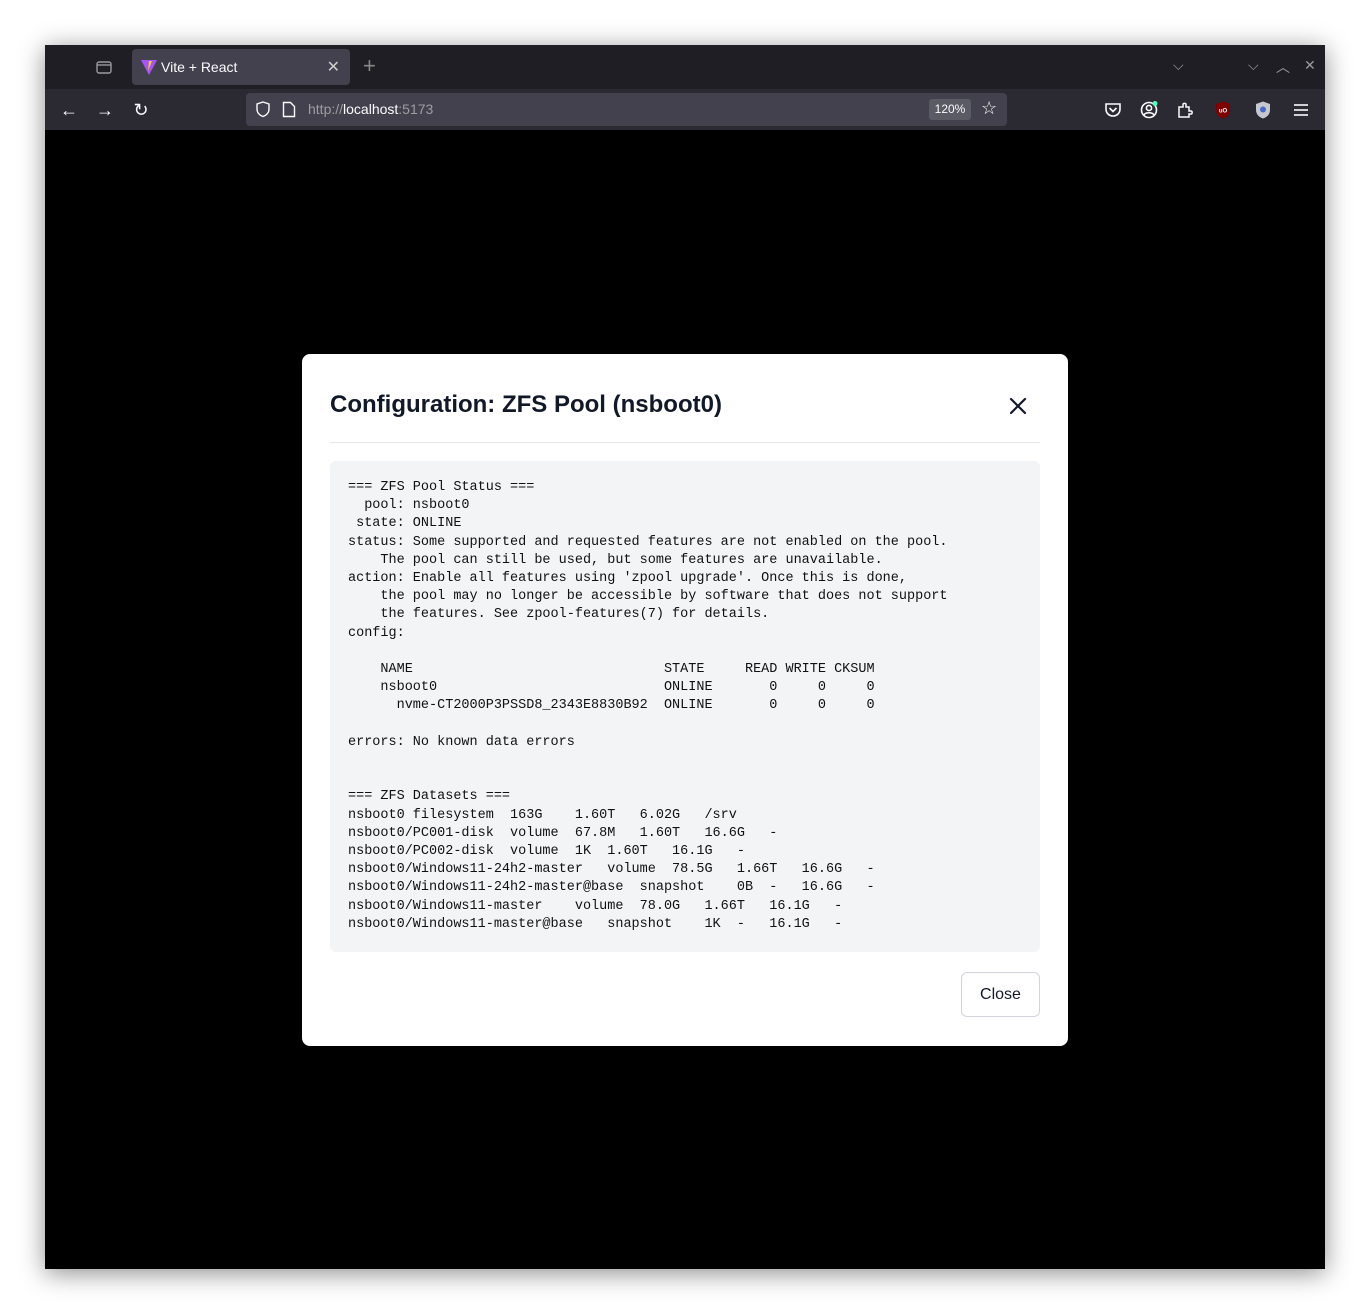 The image size is (1370, 1314). What do you see at coordinates (326, 109) in the screenshot?
I see `url-scheme: http://` at bounding box center [326, 109].